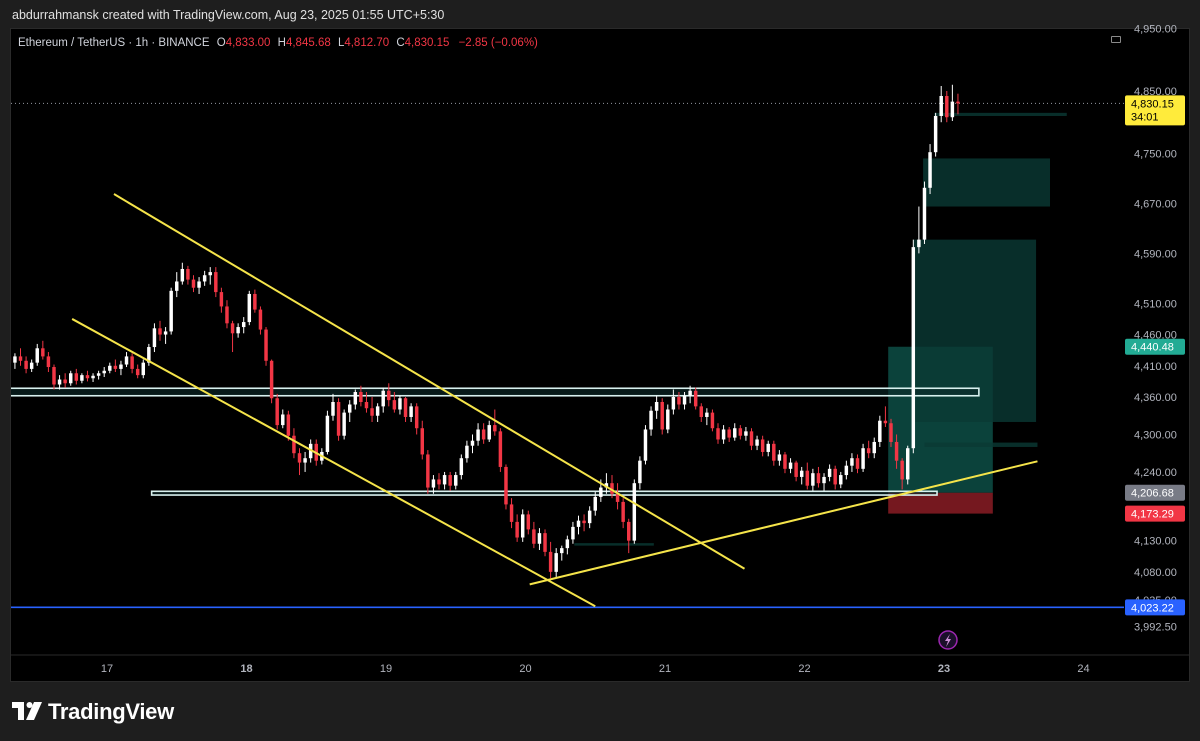 This screenshot has height=741, width=1200. I want to click on zone-resistance-turned-support, so click(495, 392).